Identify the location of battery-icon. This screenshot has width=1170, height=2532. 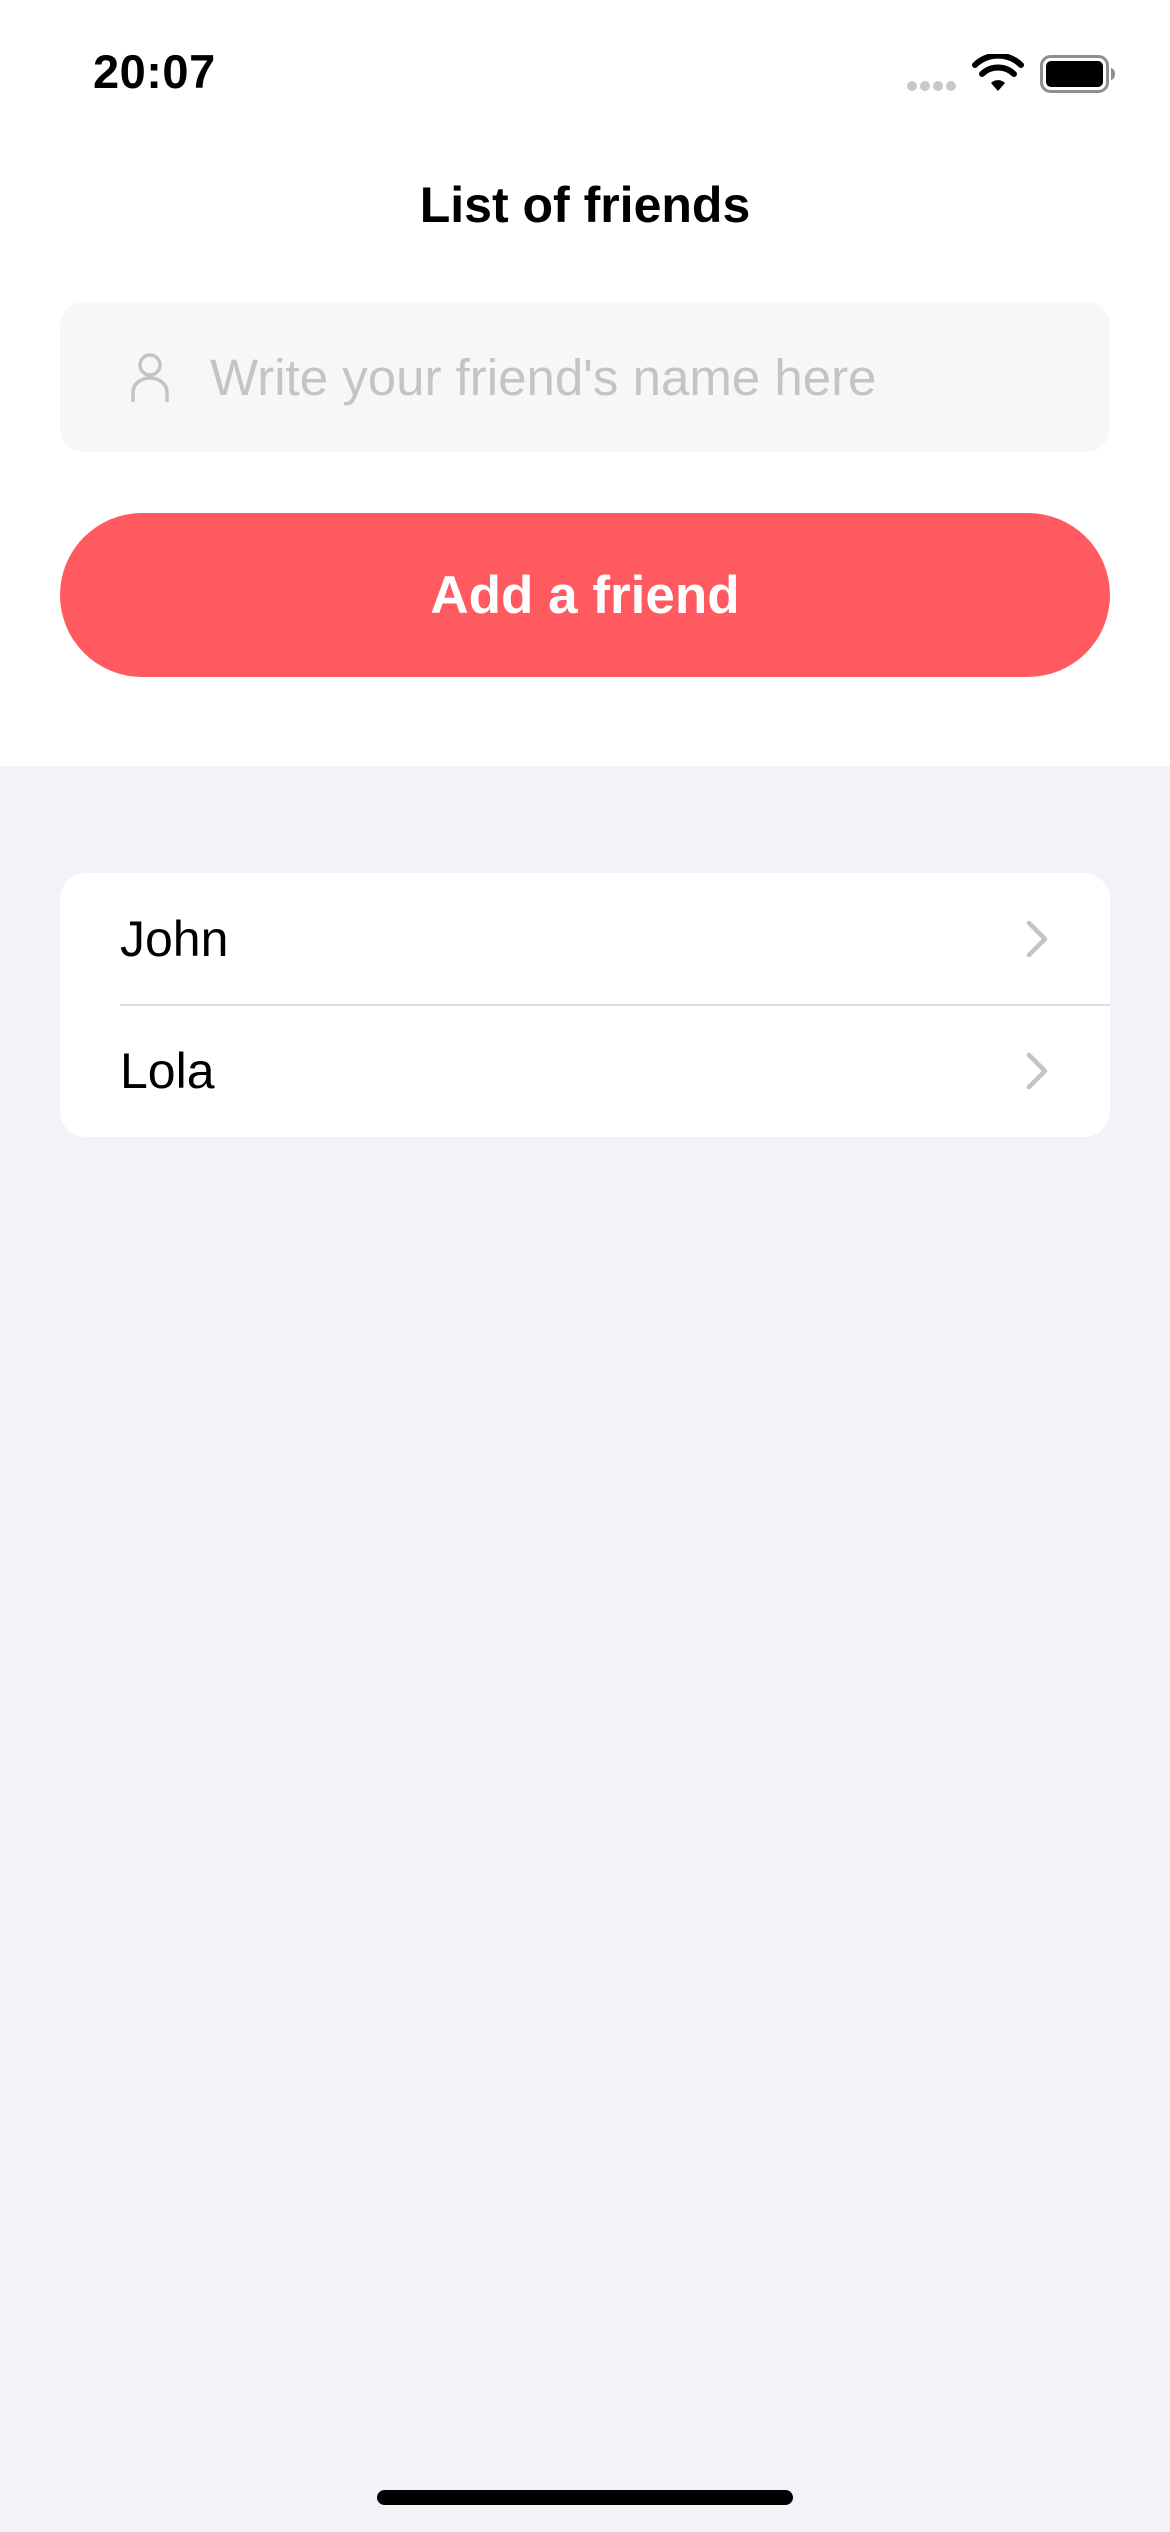
(1077, 74).